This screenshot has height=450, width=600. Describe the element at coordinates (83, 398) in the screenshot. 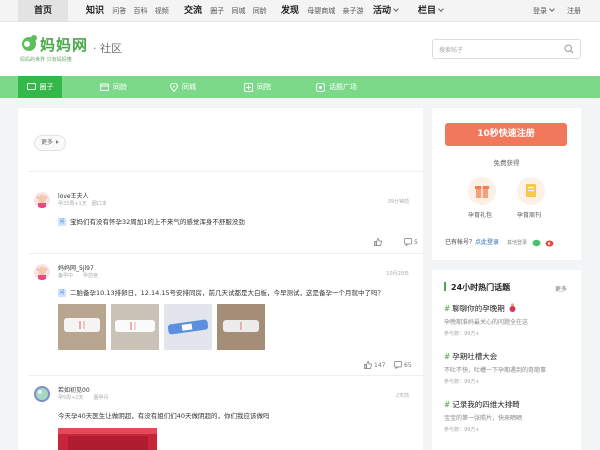

I see `post-author-meta: 孕5周+1天 圈孕月` at that location.